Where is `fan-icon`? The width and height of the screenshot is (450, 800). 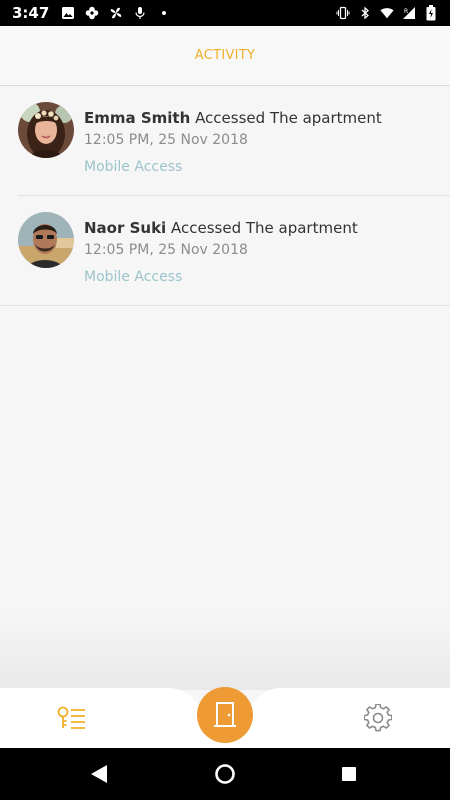
fan-icon is located at coordinates (116, 13).